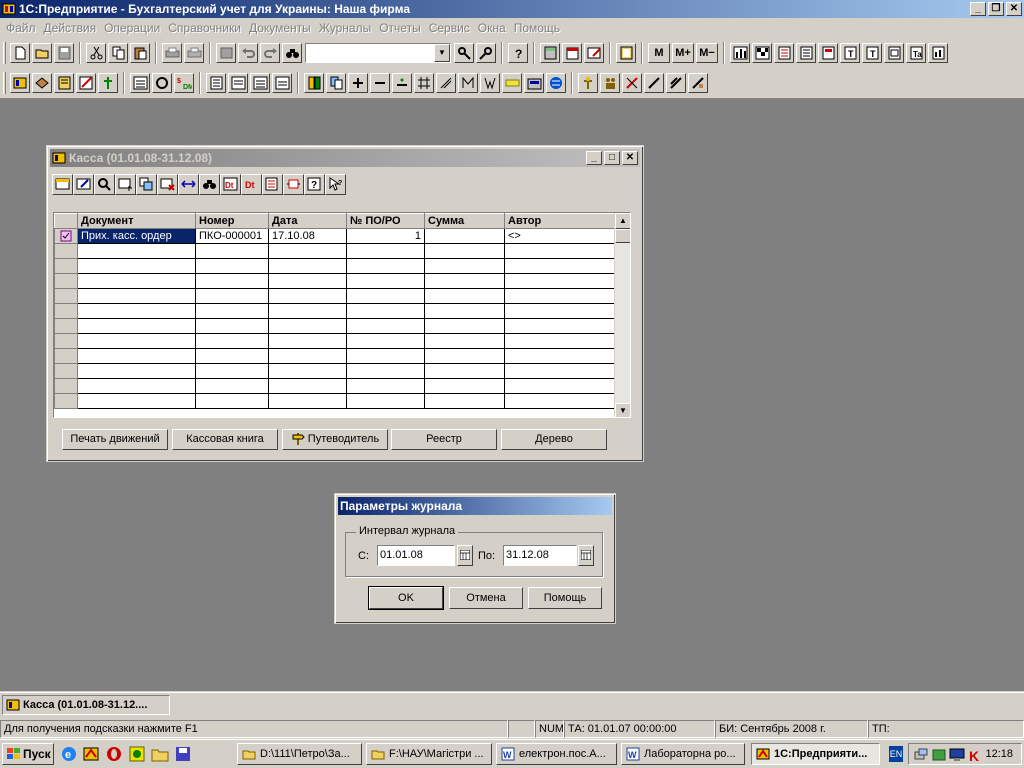 The width and height of the screenshot is (1024, 768). Describe the element at coordinates (216, 83) in the screenshot. I see `list-button` at that location.